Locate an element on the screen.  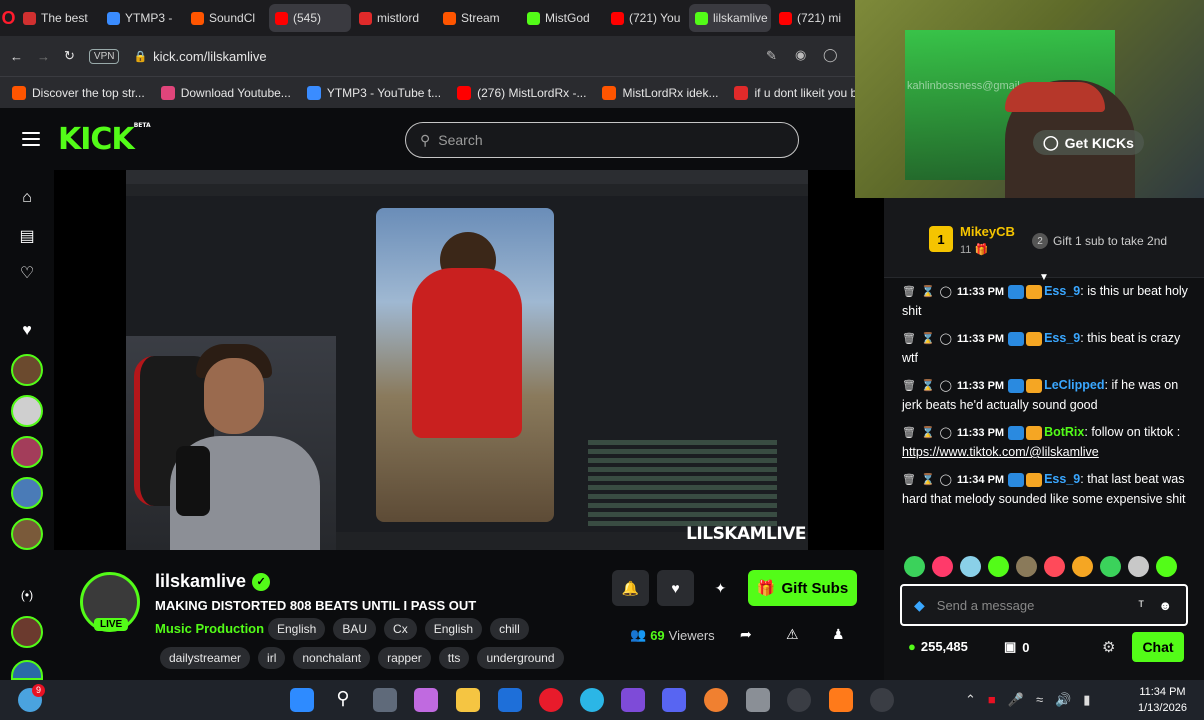
tag-chip: English is located at coordinates (297, 629).